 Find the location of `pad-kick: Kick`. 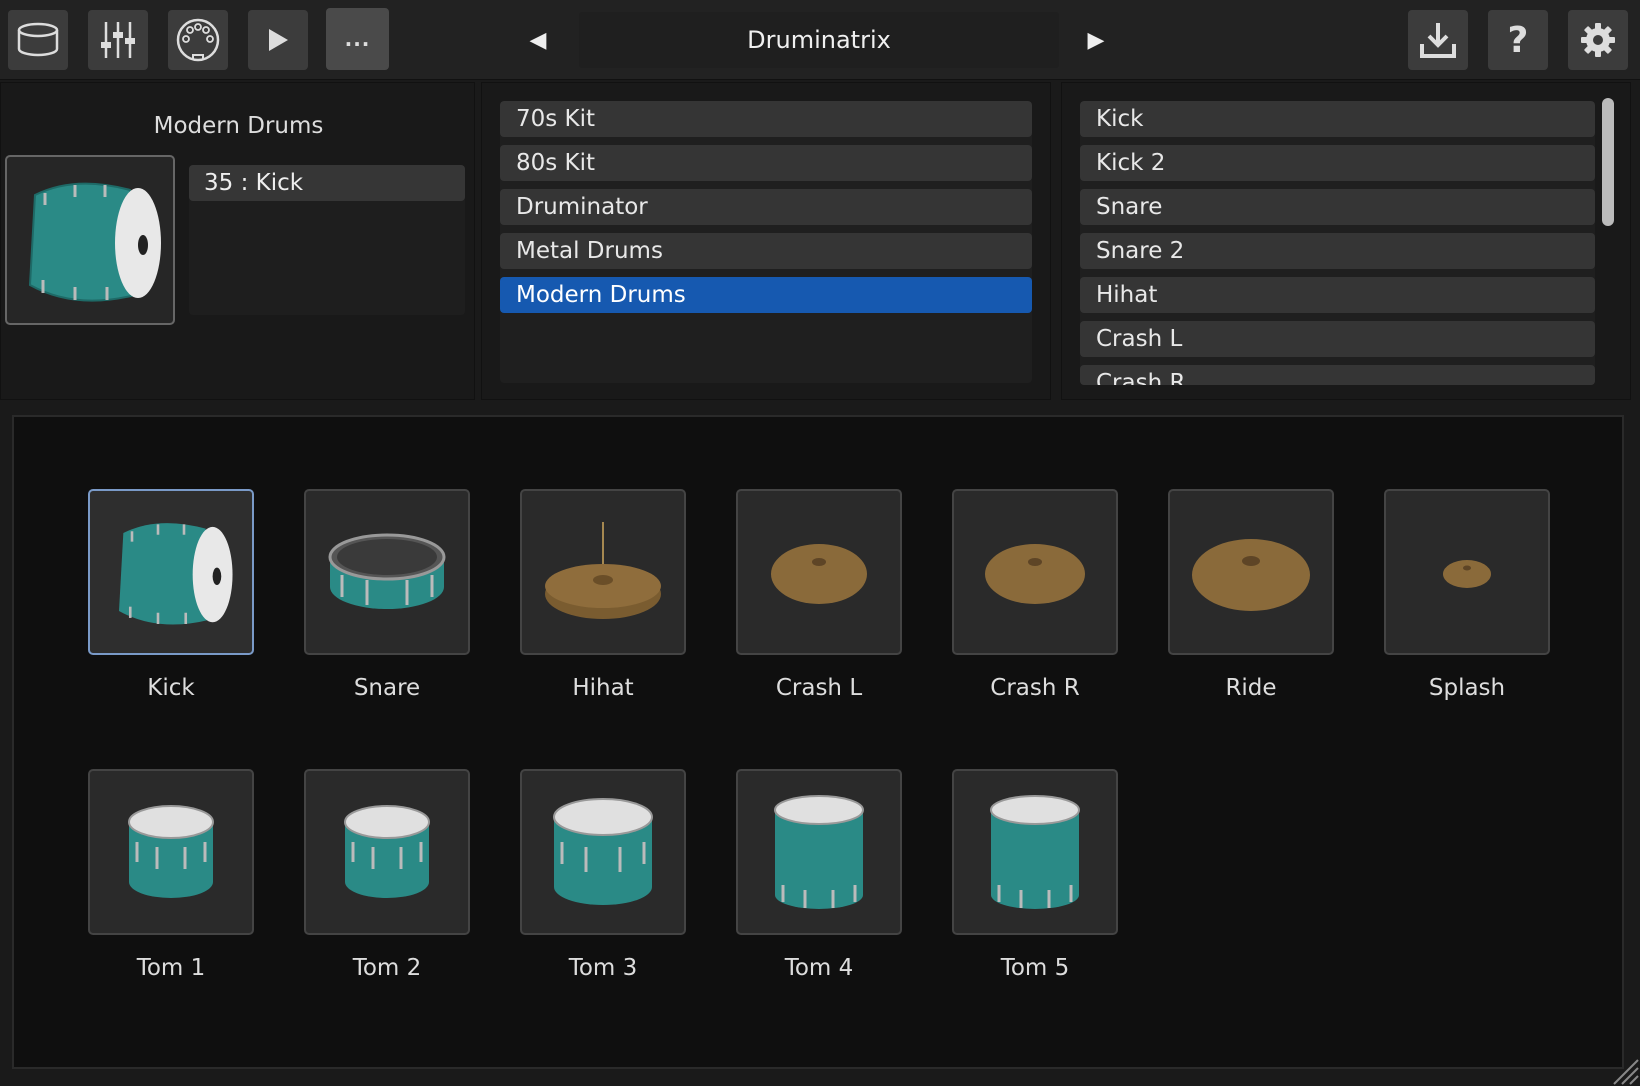

pad-kick: Kick is located at coordinates (171, 595).